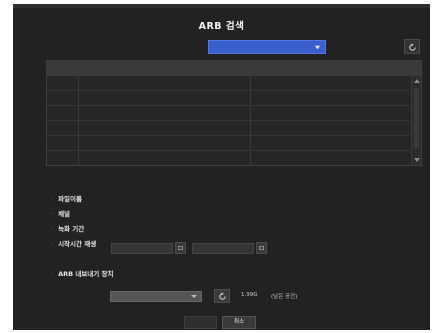  I want to click on table-header, so click(234, 68).